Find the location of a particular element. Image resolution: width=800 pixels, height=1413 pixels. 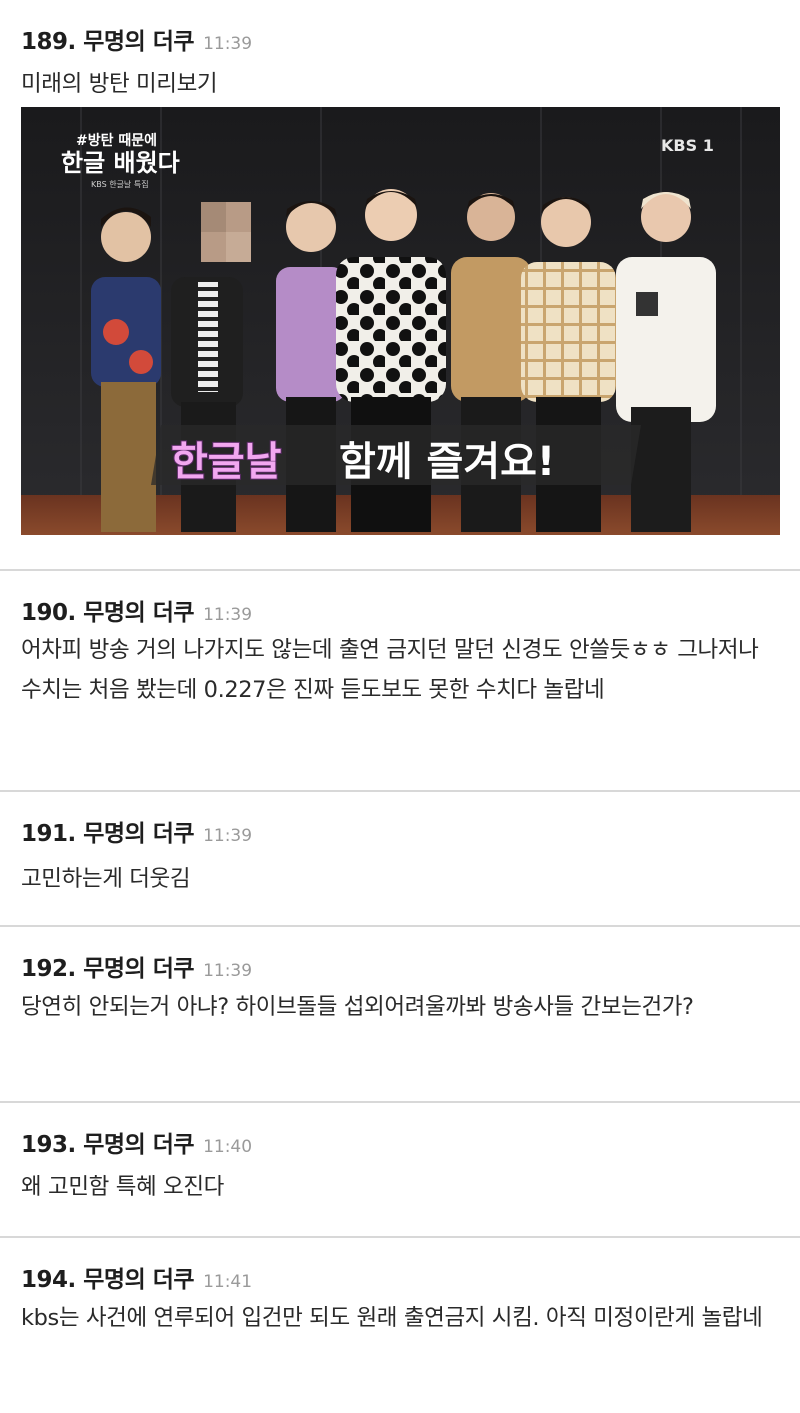

comment-header: 189. 무명의 더쿠 11:39 is located at coordinates (136, 39).